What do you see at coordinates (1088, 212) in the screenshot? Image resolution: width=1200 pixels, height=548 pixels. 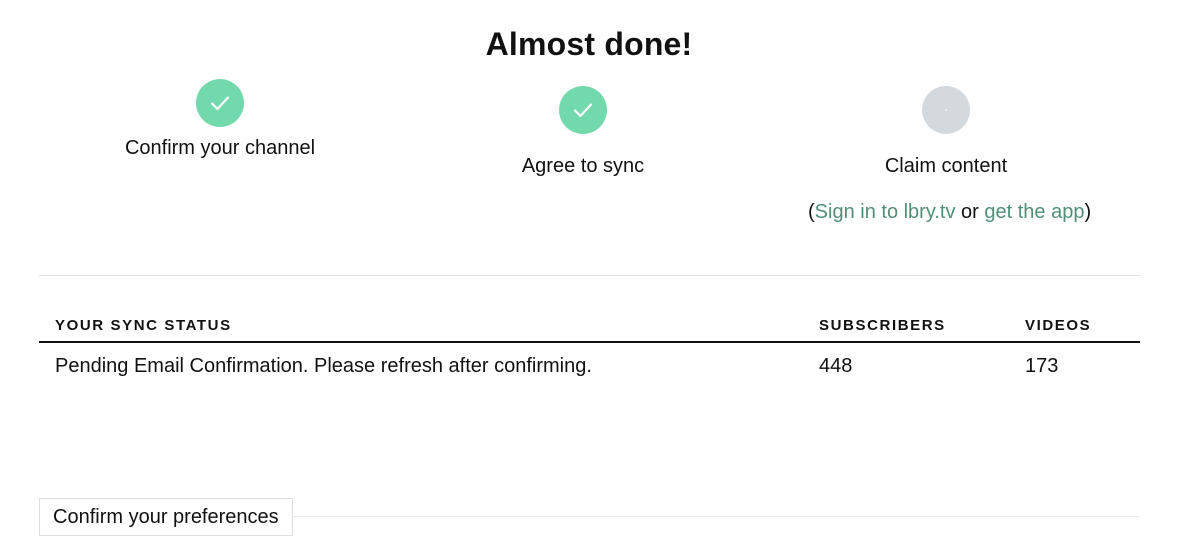 I see `close-paren: )` at bounding box center [1088, 212].